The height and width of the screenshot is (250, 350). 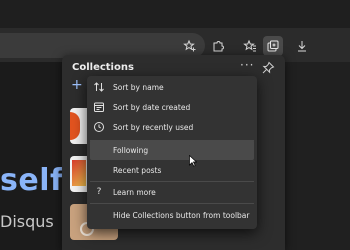 What do you see at coordinates (99, 127) in the screenshot?
I see `clock-icon` at bounding box center [99, 127].